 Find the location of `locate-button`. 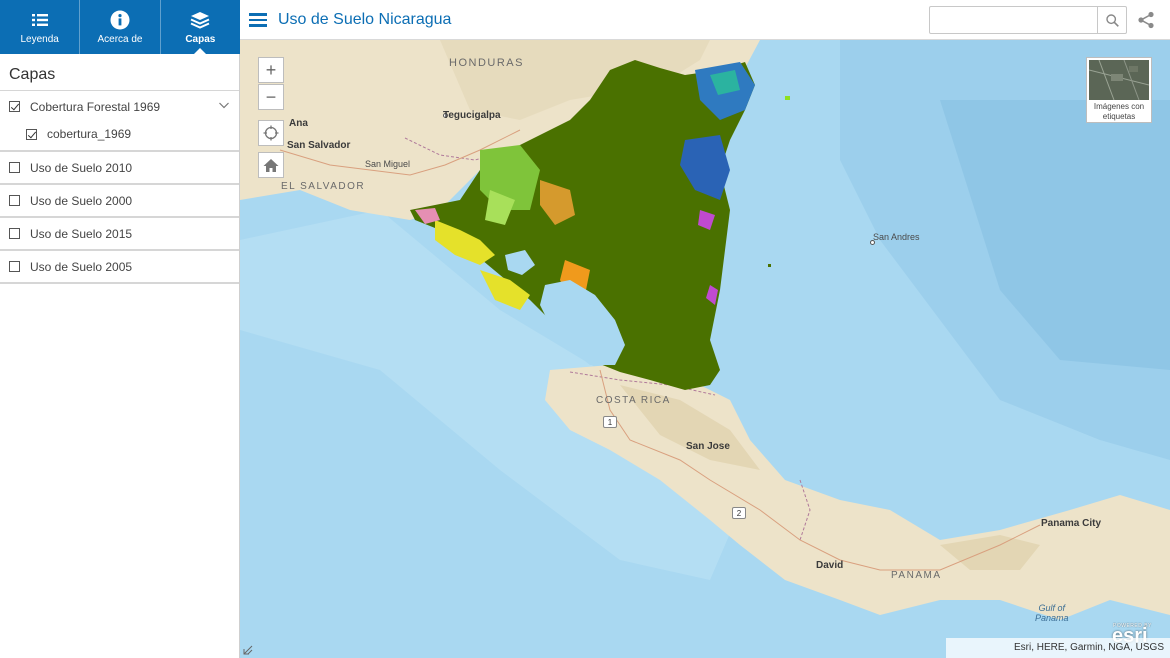

locate-button is located at coordinates (271, 133).